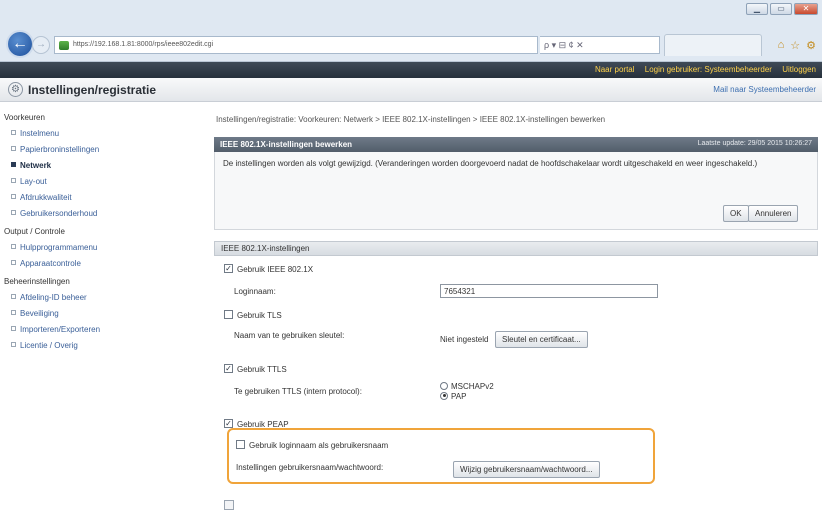 This screenshot has height=524, width=822. Describe the element at coordinates (773, 213) in the screenshot. I see `cancel-button: Annuleren` at that location.